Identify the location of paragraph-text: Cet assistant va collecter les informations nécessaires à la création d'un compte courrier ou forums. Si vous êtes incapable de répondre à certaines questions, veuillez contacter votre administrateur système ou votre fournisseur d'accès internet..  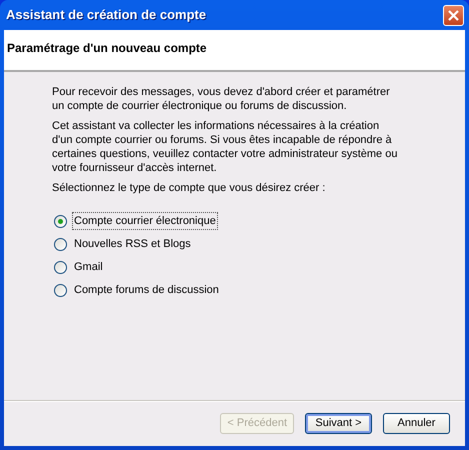
(225, 147).